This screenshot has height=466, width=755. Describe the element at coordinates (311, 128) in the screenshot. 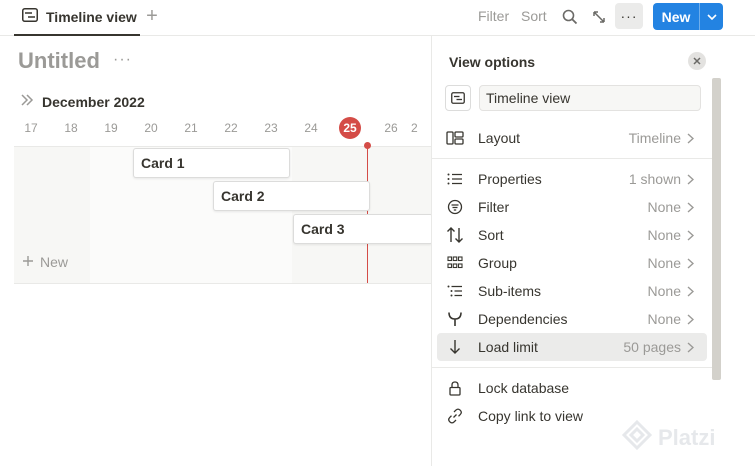

I see `day-label: 24` at that location.